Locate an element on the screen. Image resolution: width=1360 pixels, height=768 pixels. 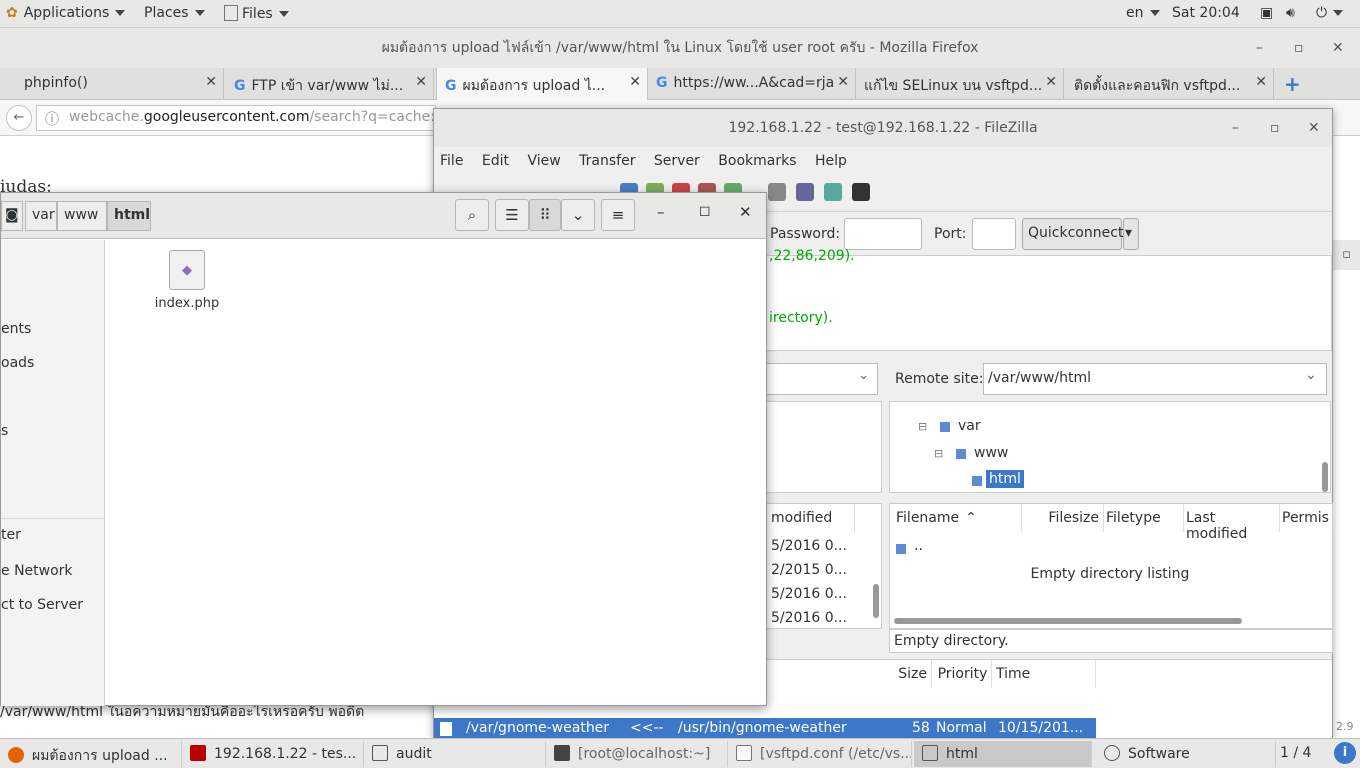
tab-vsftpd: ติดตั้งและคอนฟิก vsftpd... ✕ is located at coordinates (1170, 84).